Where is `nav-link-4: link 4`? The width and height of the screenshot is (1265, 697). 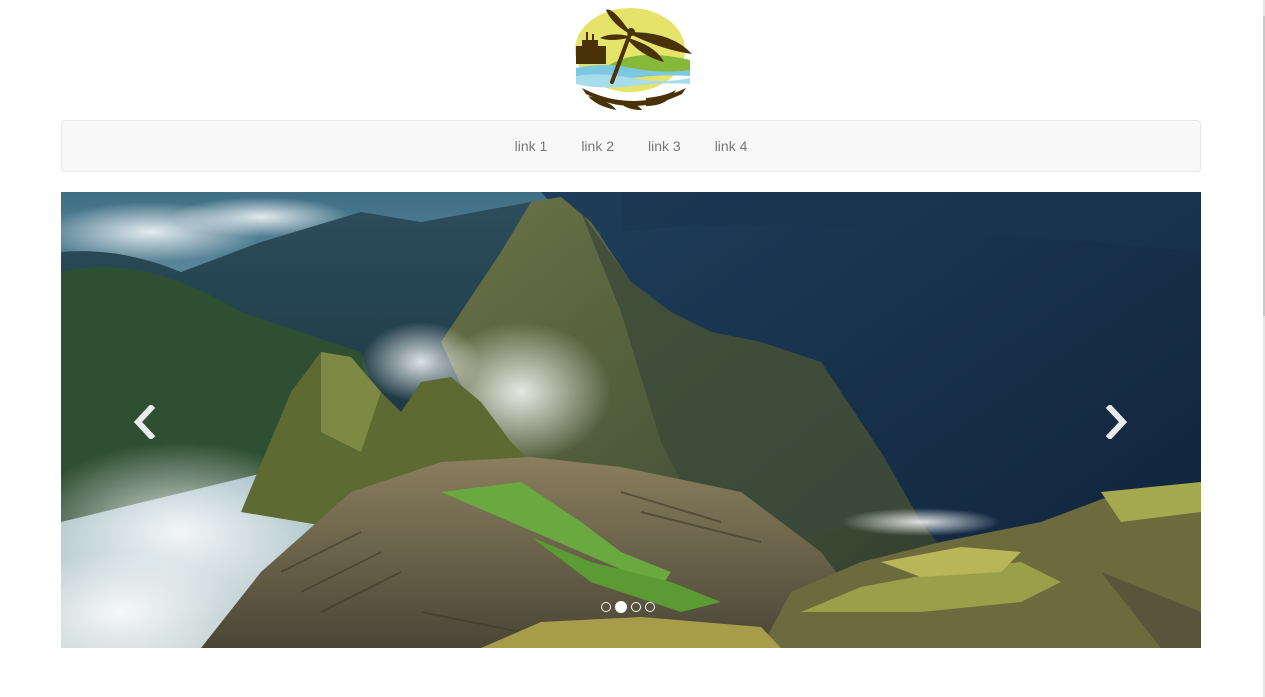 nav-link-4: link 4 is located at coordinates (731, 146).